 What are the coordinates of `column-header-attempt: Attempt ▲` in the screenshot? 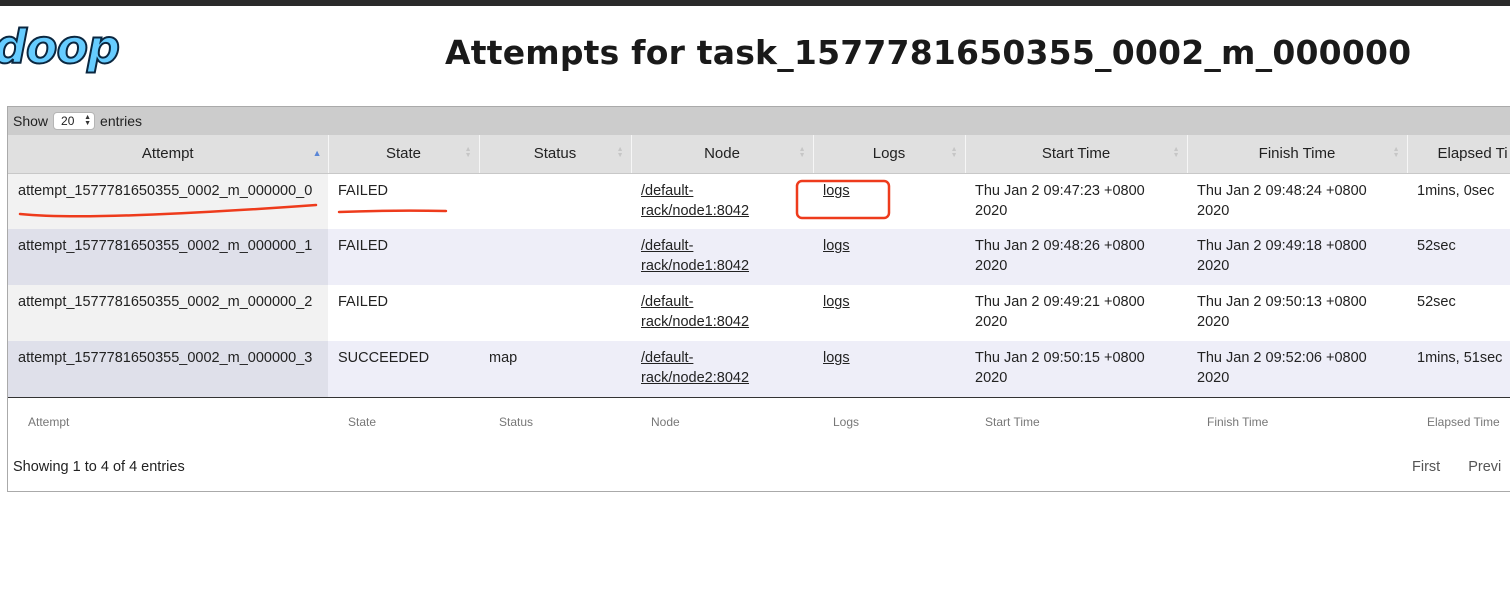 It's located at (168, 154).